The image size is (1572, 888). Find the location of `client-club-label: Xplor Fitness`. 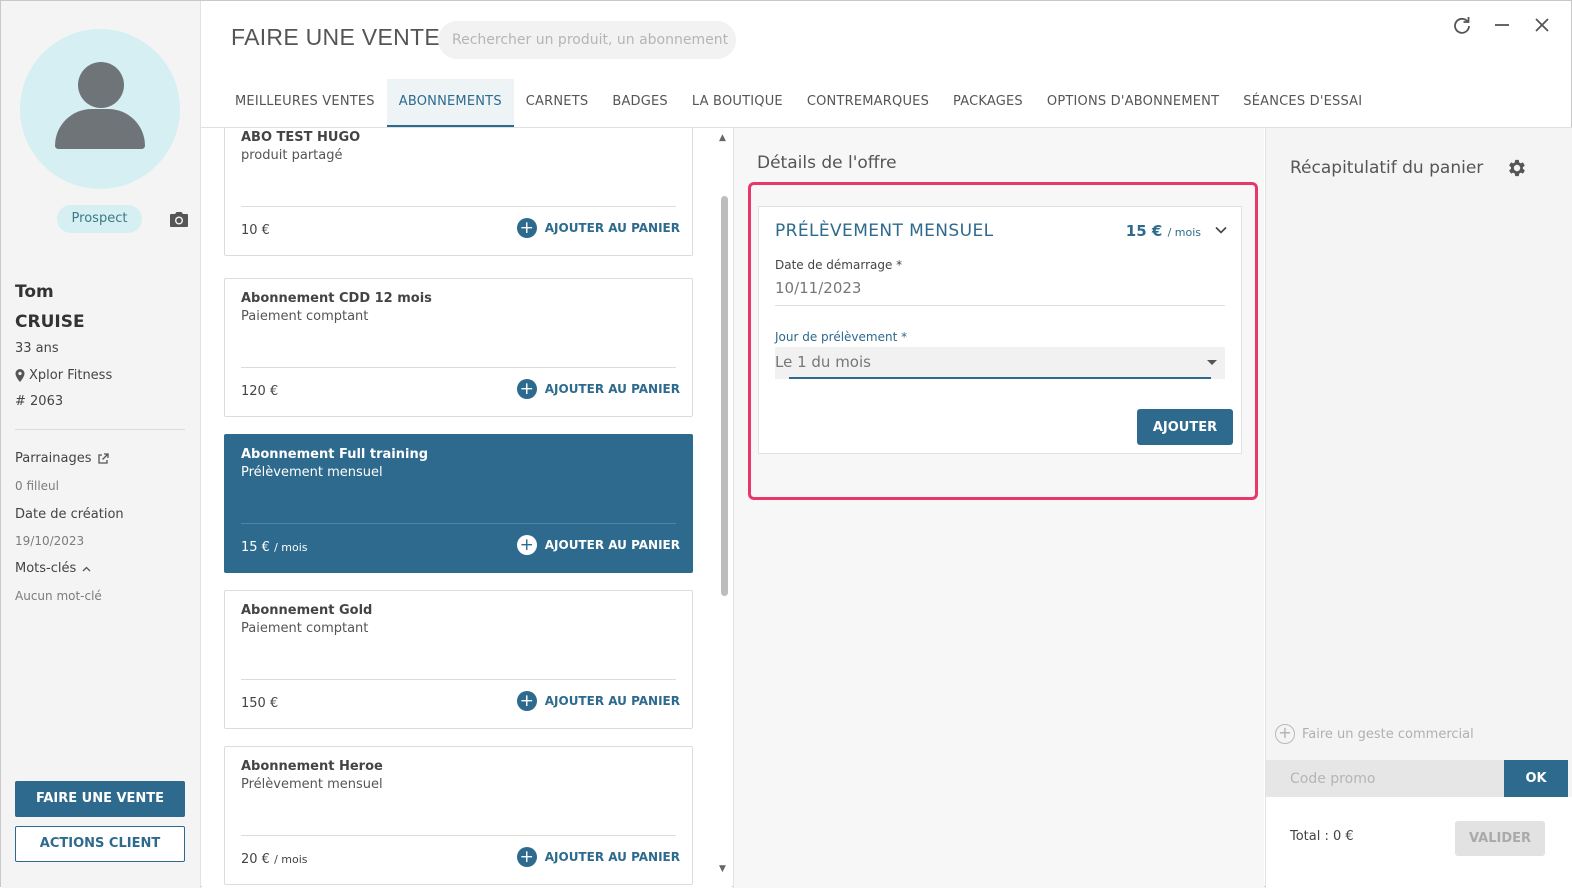

client-club-label: Xplor Fitness is located at coordinates (71, 375).